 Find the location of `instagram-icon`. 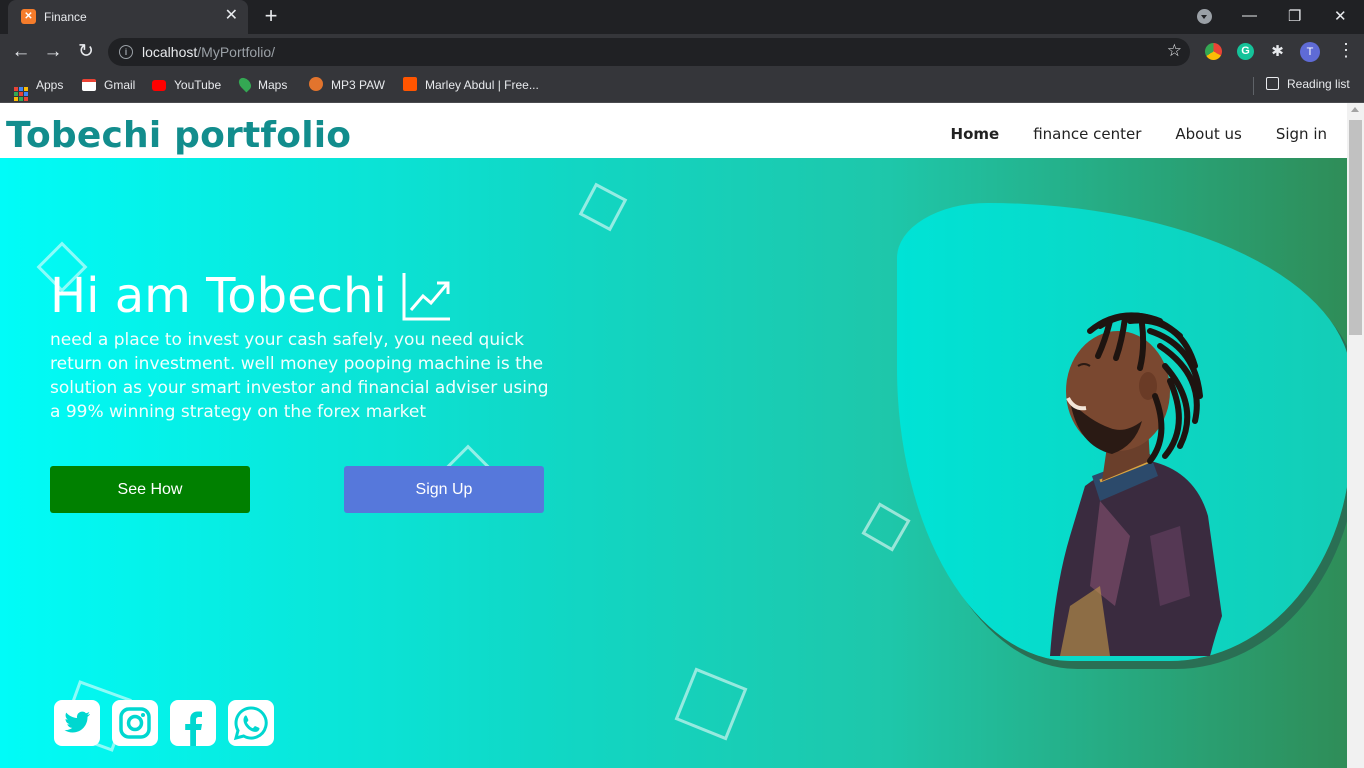

instagram-icon is located at coordinates (135, 723).